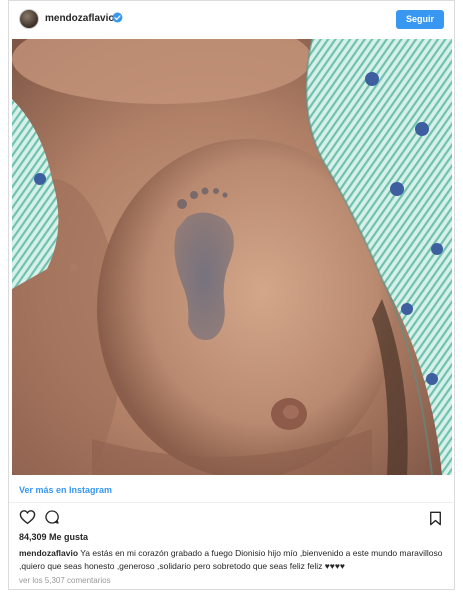 This screenshot has height=593, width=463. What do you see at coordinates (435, 518) in the screenshot?
I see `bookmark-icon` at bounding box center [435, 518].